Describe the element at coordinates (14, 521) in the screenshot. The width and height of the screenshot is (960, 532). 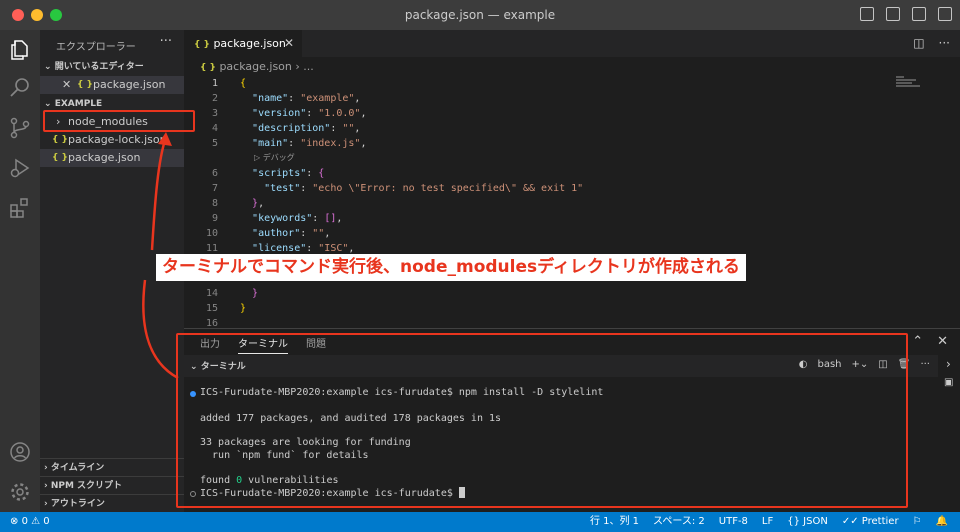
I see `error-icon: ⊗` at that location.